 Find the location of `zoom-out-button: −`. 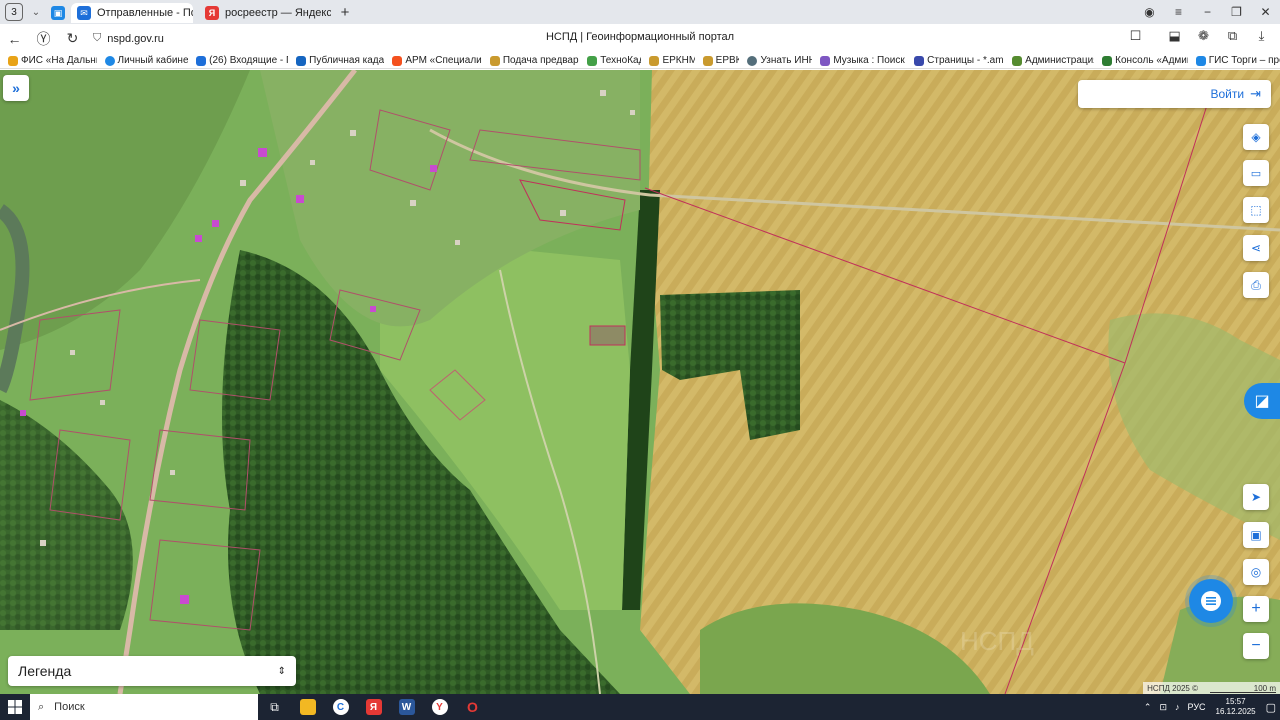

zoom-out-button: − is located at coordinates (1256, 646).